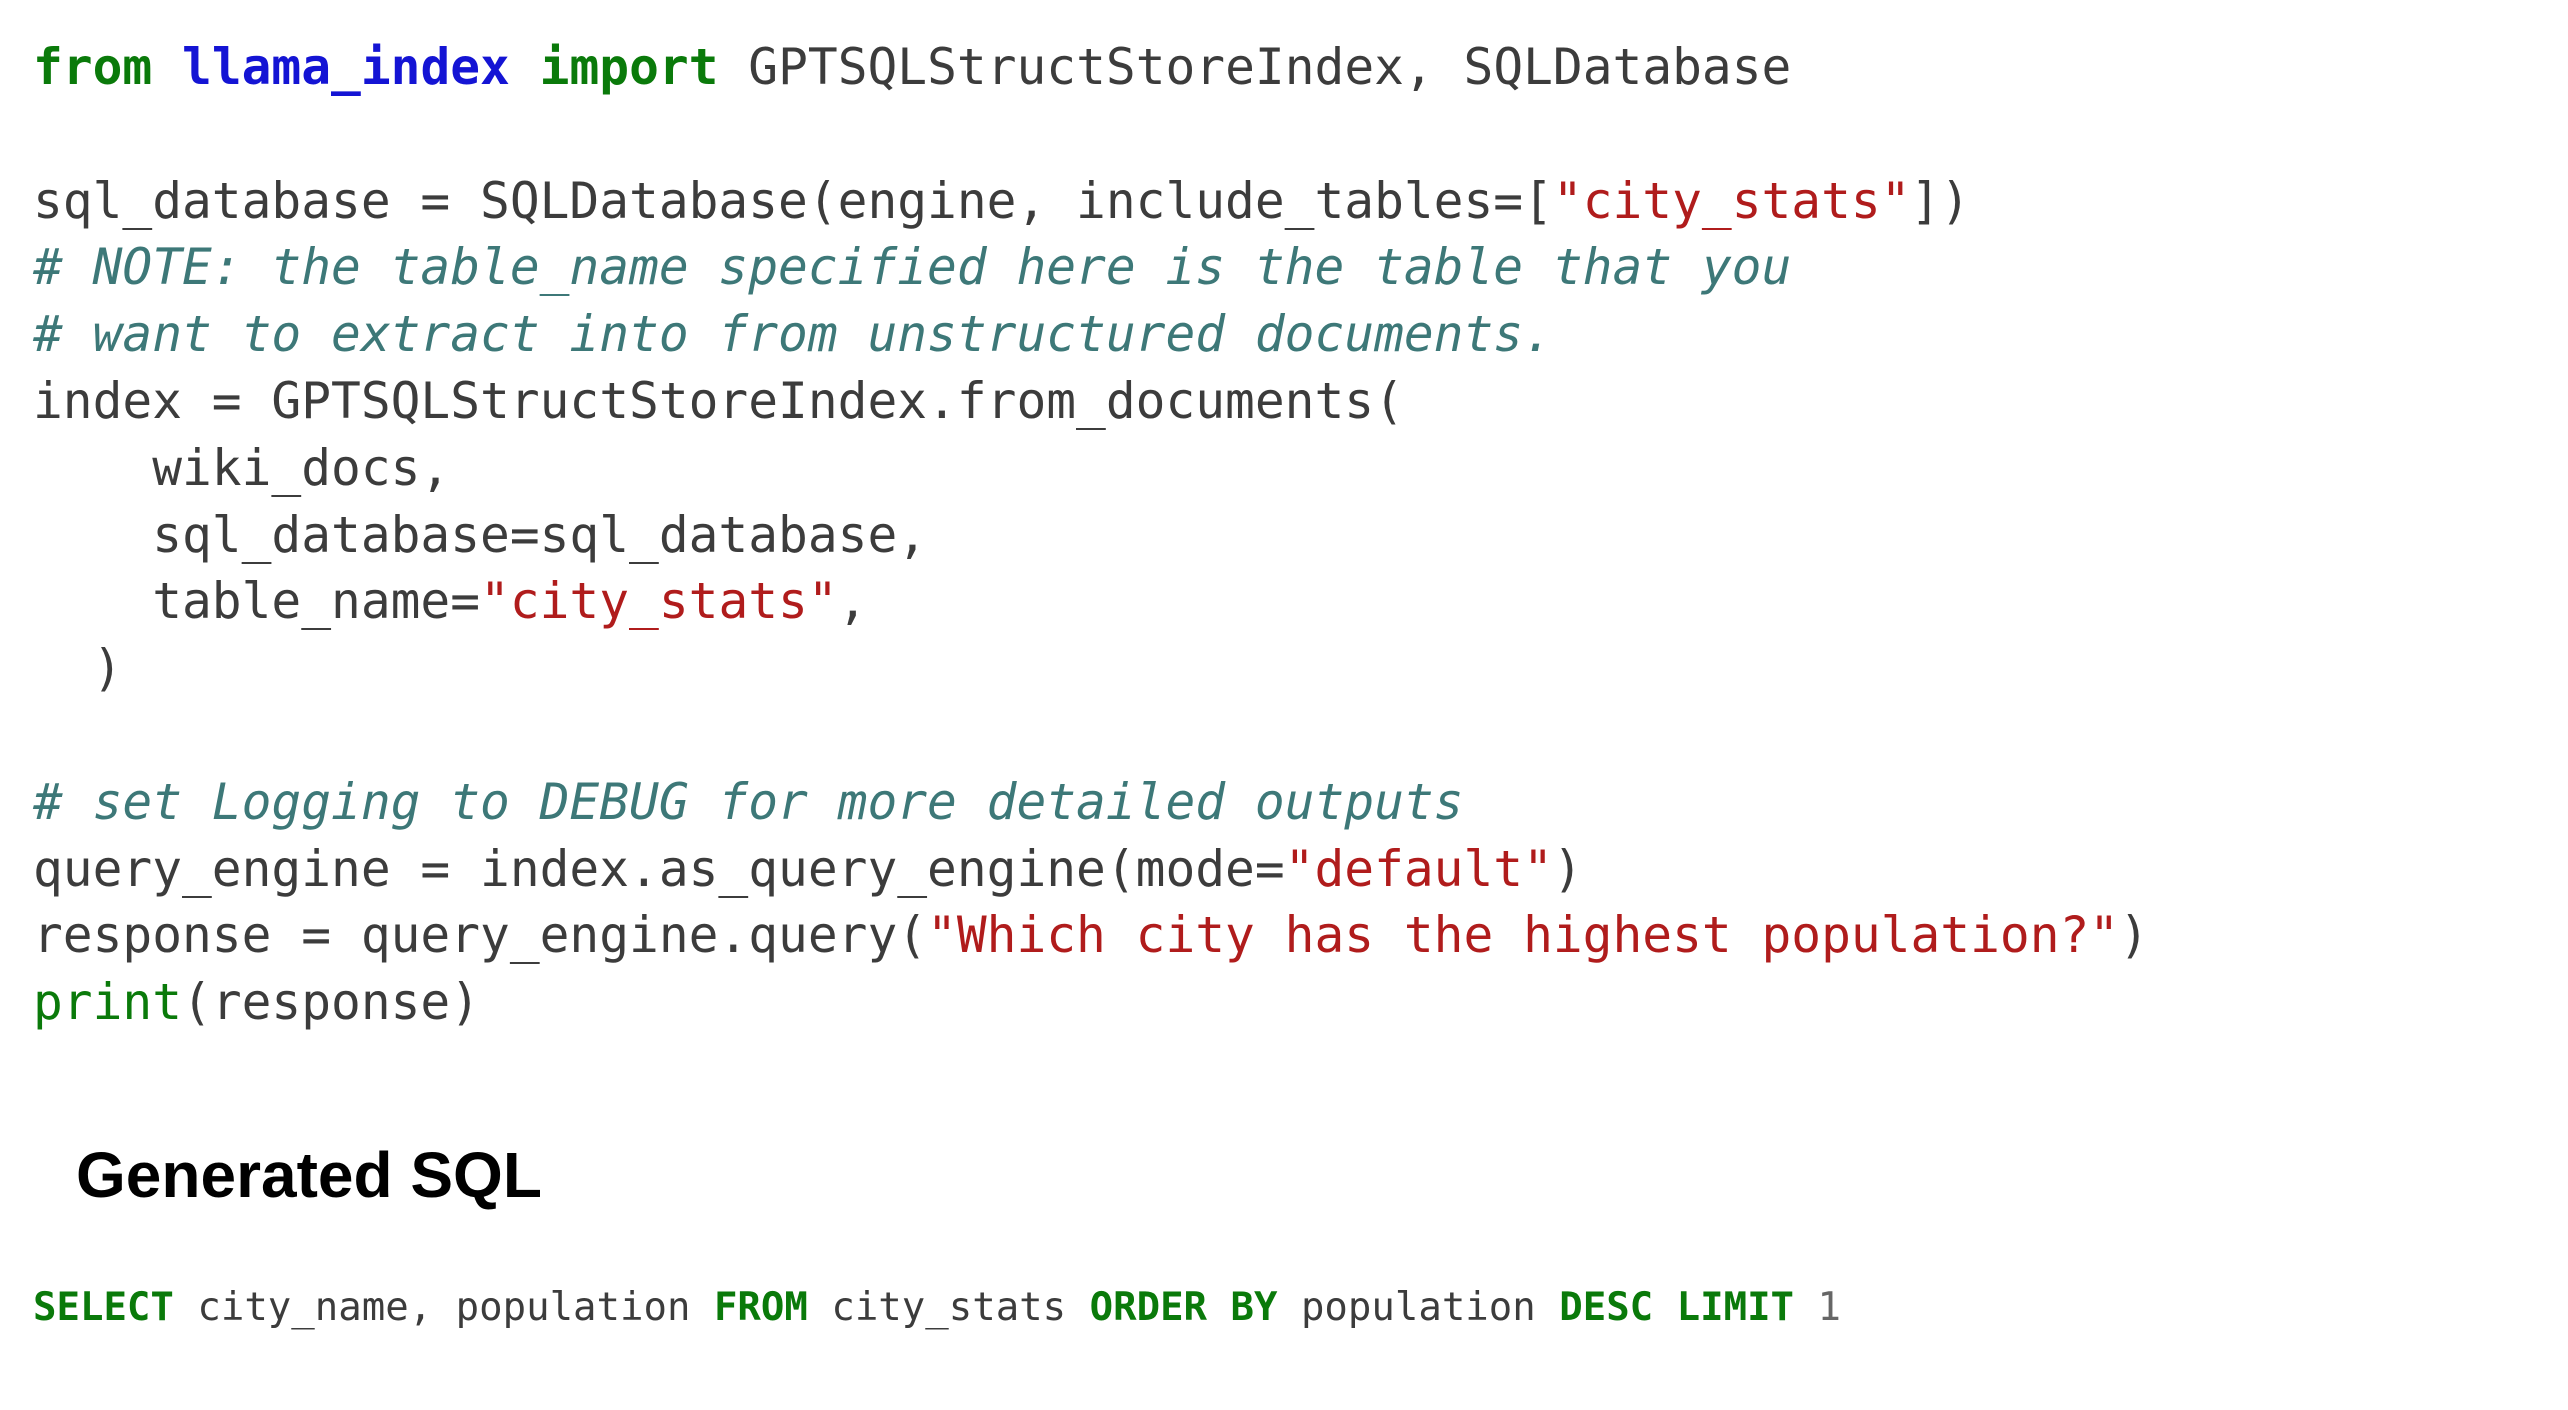 This screenshot has height=1410, width=2568. What do you see at coordinates (1940, 200) in the screenshot?
I see `code-token-plain: ])` at bounding box center [1940, 200].